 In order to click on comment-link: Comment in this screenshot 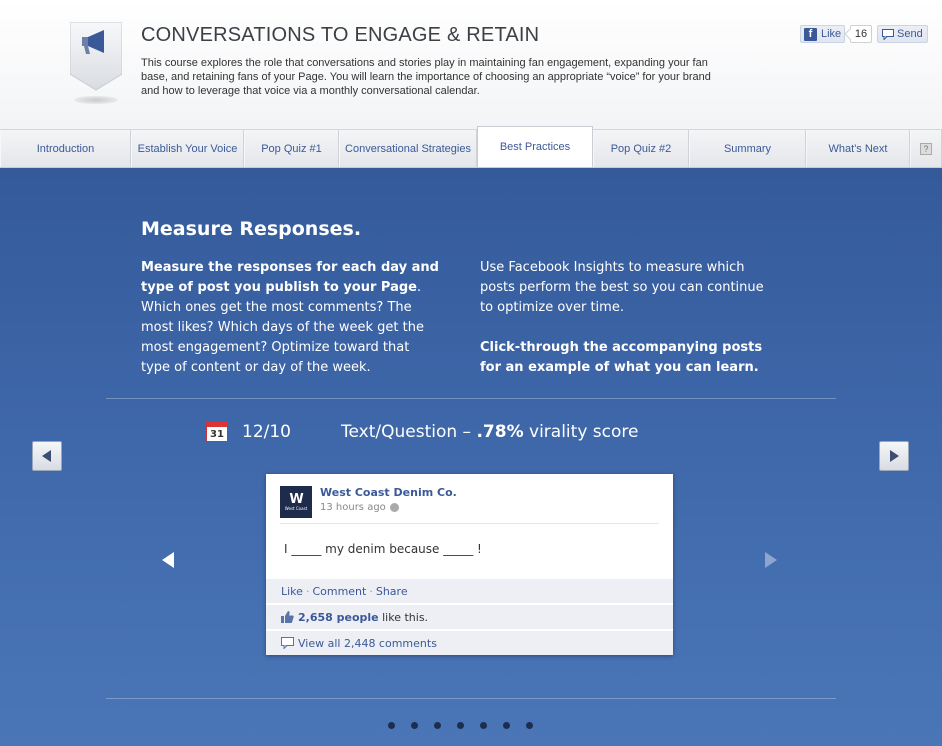, I will do `click(339, 591)`.